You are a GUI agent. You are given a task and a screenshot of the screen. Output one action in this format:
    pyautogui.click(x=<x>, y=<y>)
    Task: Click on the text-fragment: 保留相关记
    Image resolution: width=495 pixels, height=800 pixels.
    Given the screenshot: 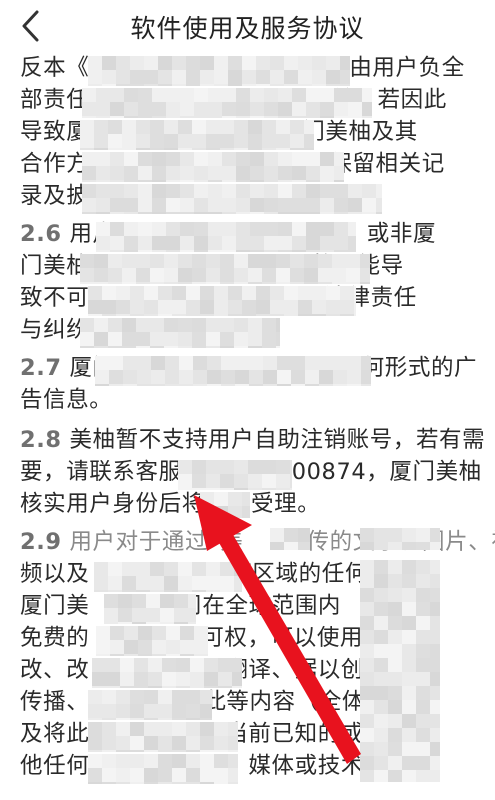 What is the action you would take?
    pyautogui.click(x=387, y=164)
    